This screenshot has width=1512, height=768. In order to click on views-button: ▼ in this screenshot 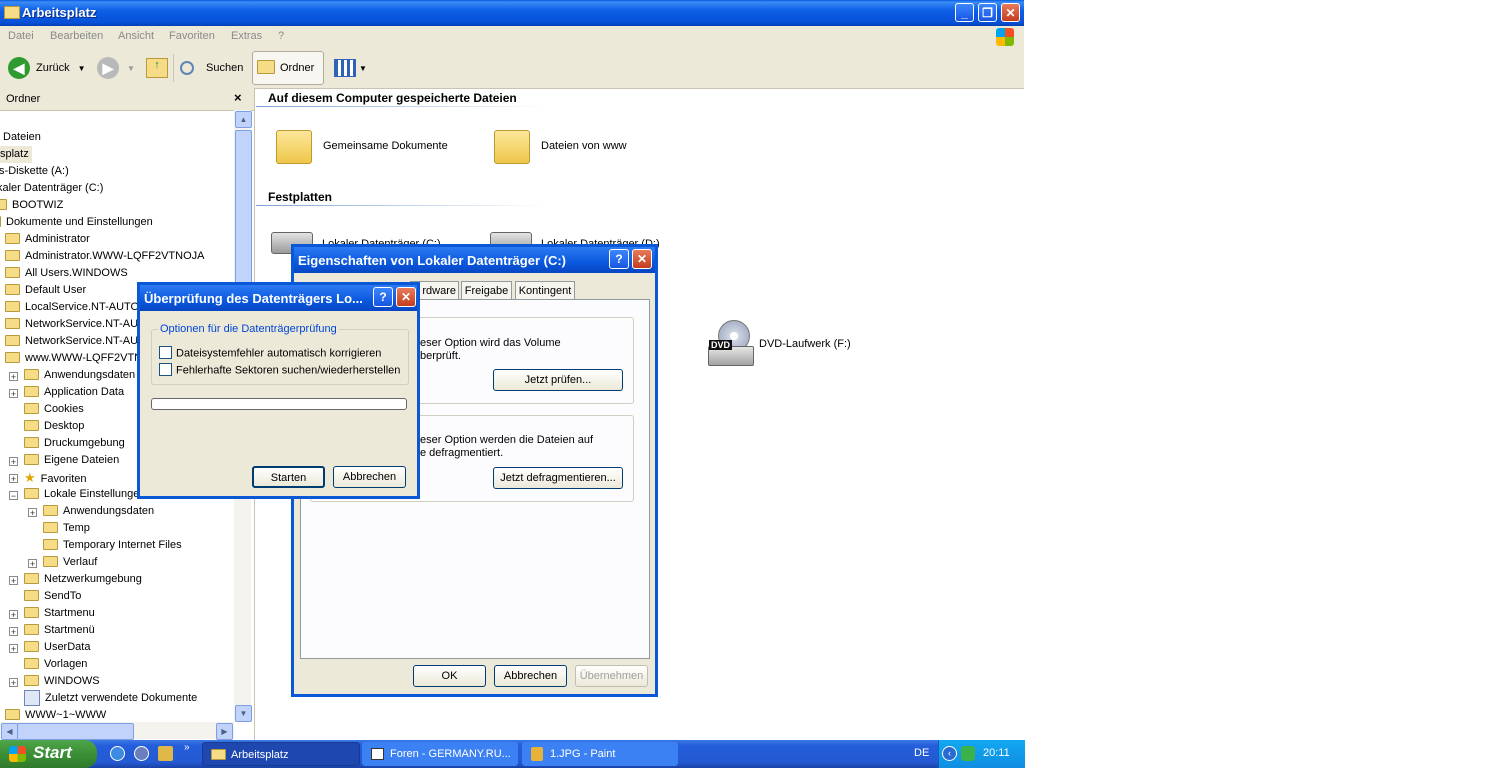, I will do `click(350, 68)`.